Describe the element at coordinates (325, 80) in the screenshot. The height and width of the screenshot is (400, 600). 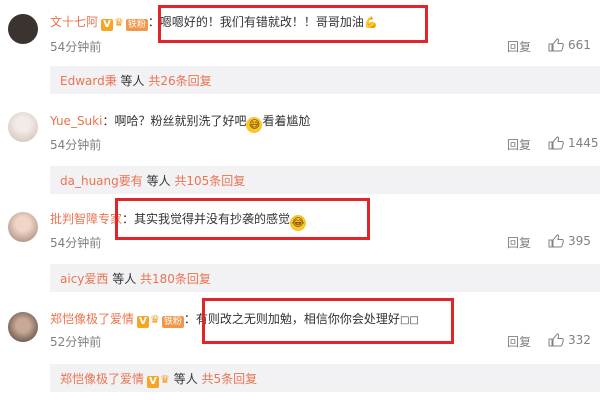
I see `sub-replies-bar: Edward秉 等人 共26条回复` at that location.